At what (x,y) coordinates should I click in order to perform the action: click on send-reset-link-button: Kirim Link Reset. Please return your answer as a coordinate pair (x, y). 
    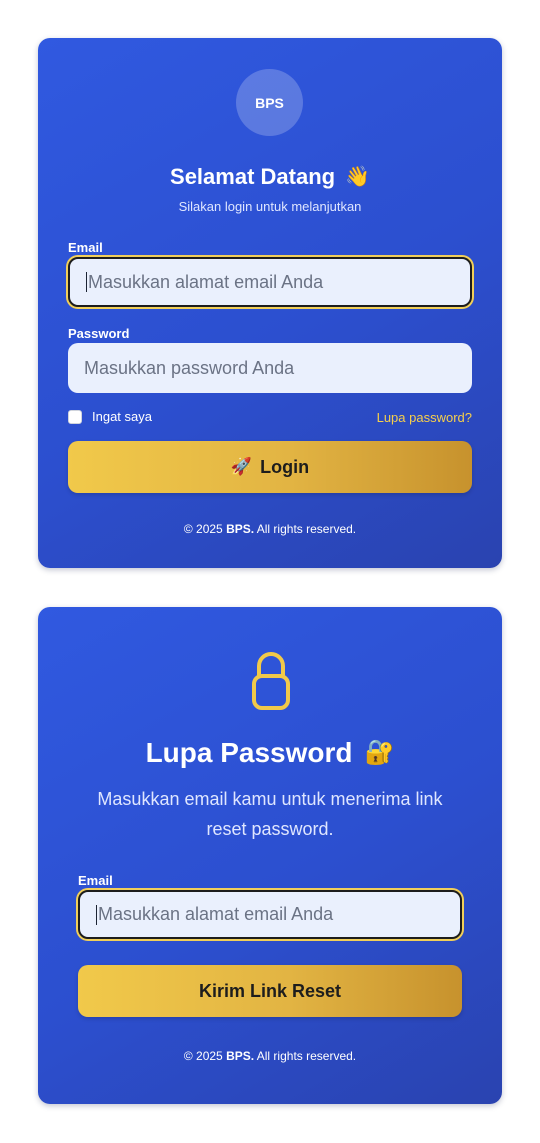
    Looking at the image, I should click on (270, 991).